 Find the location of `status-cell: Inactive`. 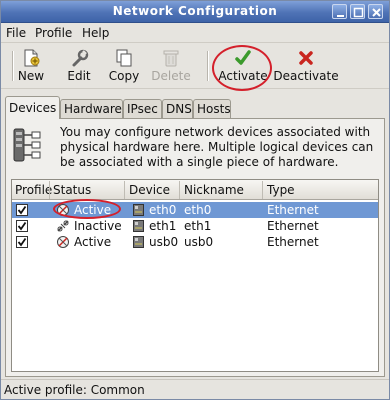

status-cell: Inactive is located at coordinates (98, 226).